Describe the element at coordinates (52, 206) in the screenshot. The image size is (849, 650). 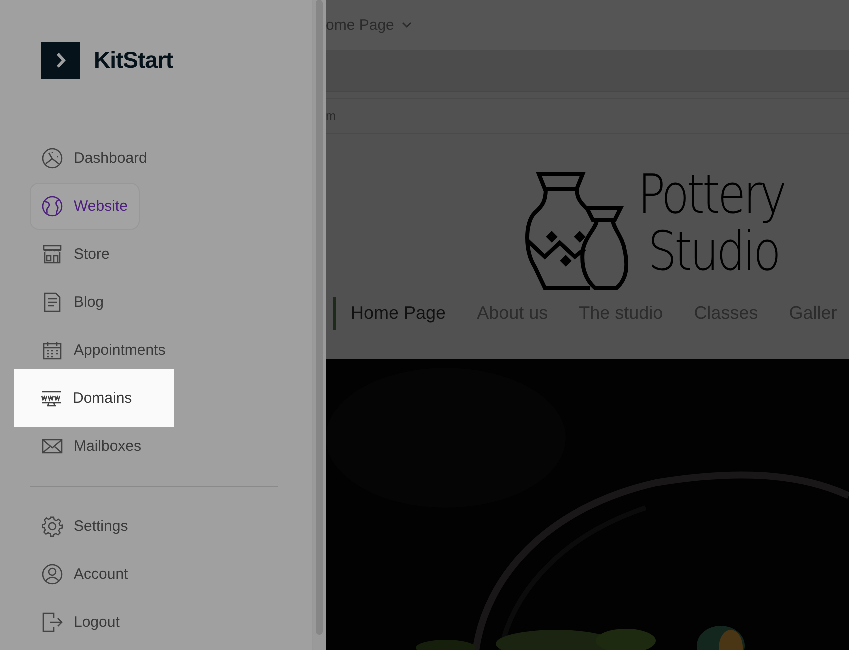
I see `globe-icon` at that location.